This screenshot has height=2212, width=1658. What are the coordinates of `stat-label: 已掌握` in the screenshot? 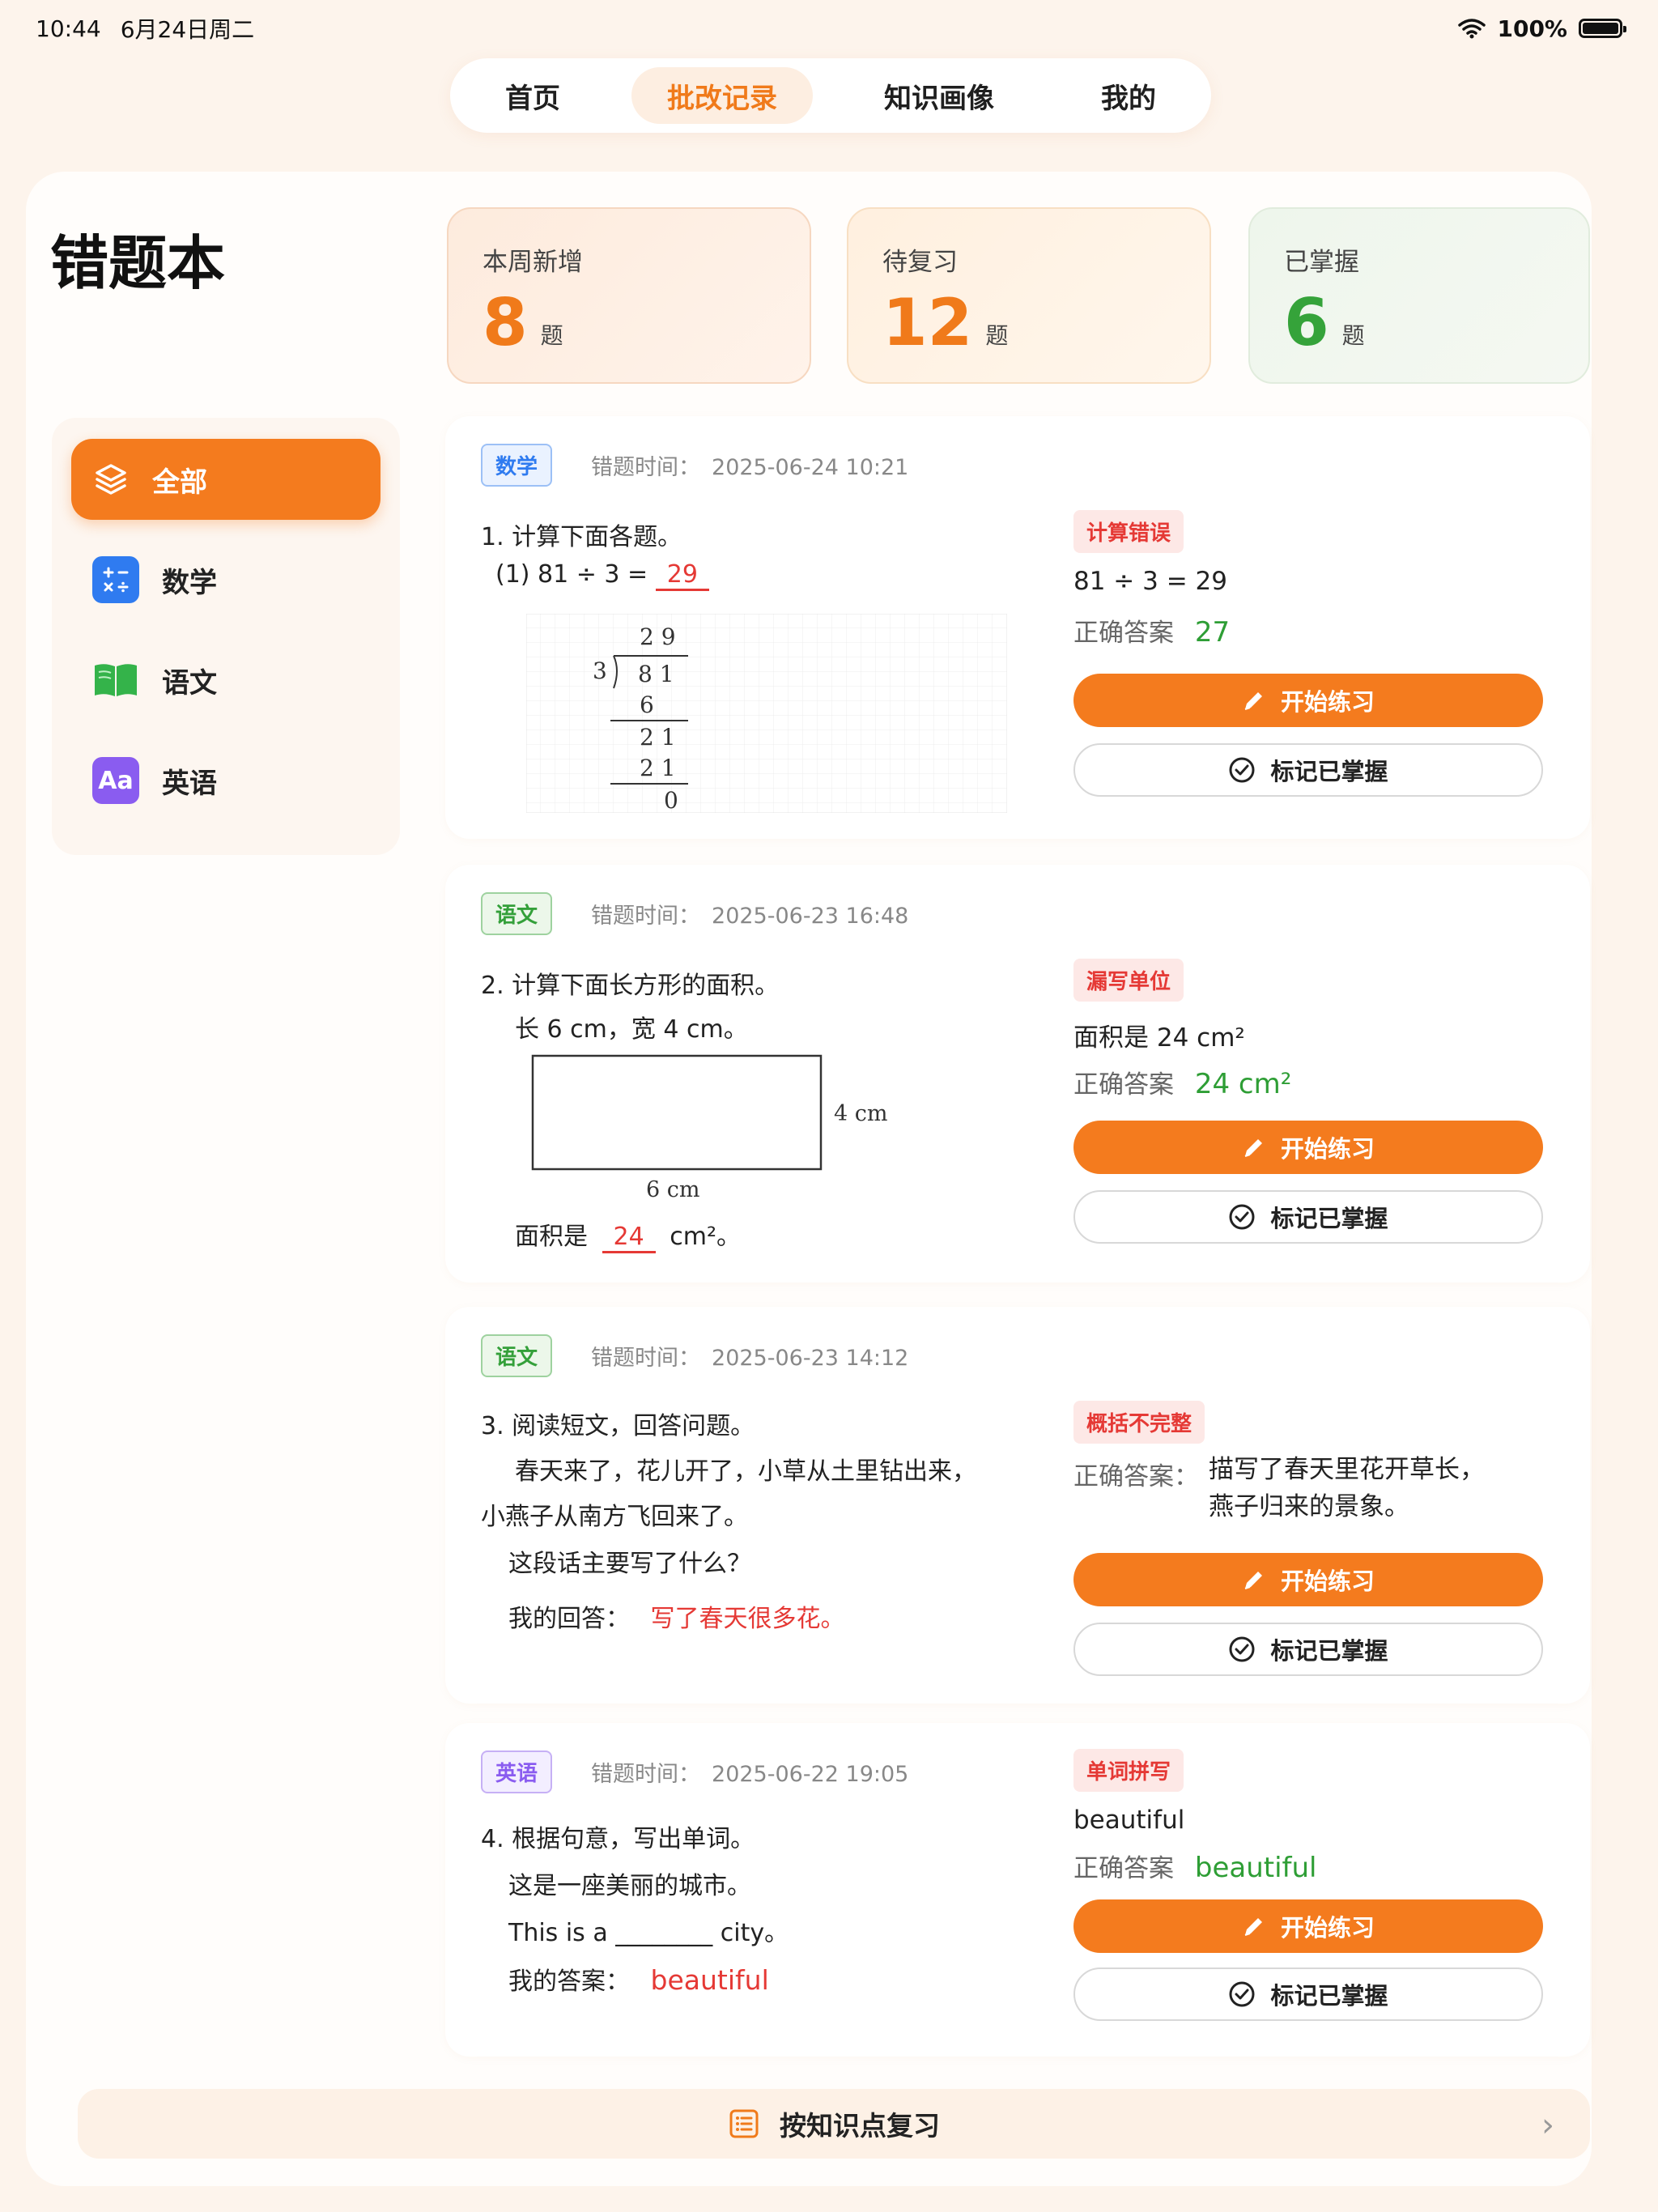 It's located at (1321, 263).